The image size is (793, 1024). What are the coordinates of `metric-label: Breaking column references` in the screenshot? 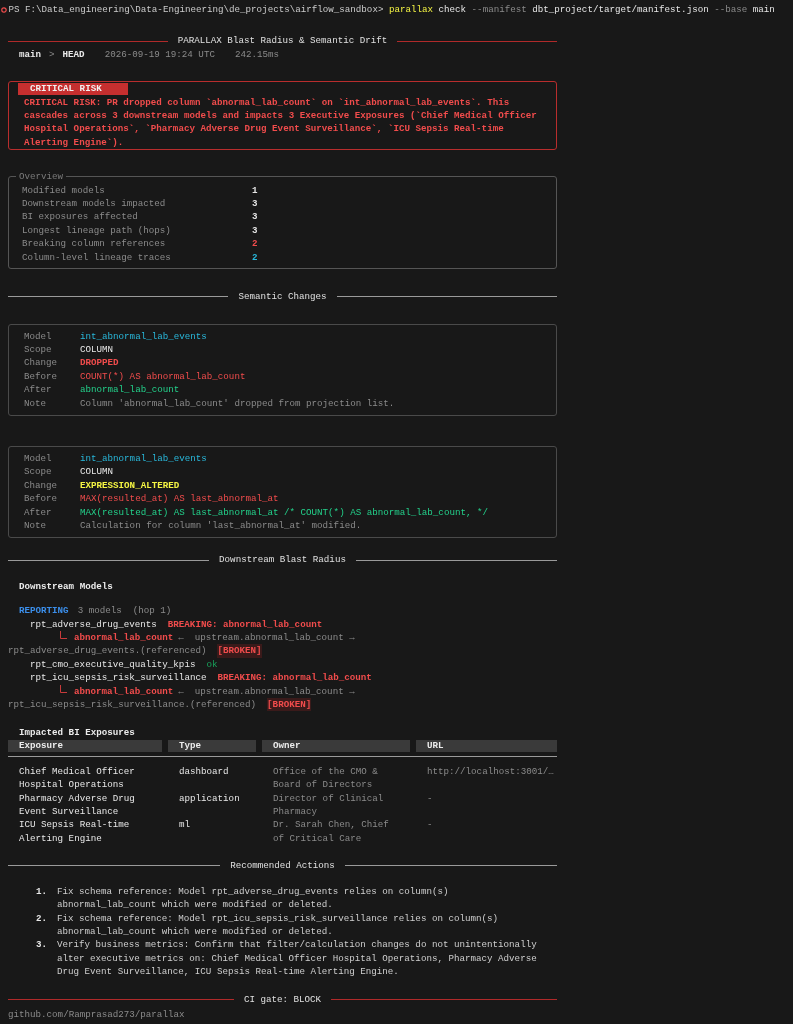 It's located at (94, 244).